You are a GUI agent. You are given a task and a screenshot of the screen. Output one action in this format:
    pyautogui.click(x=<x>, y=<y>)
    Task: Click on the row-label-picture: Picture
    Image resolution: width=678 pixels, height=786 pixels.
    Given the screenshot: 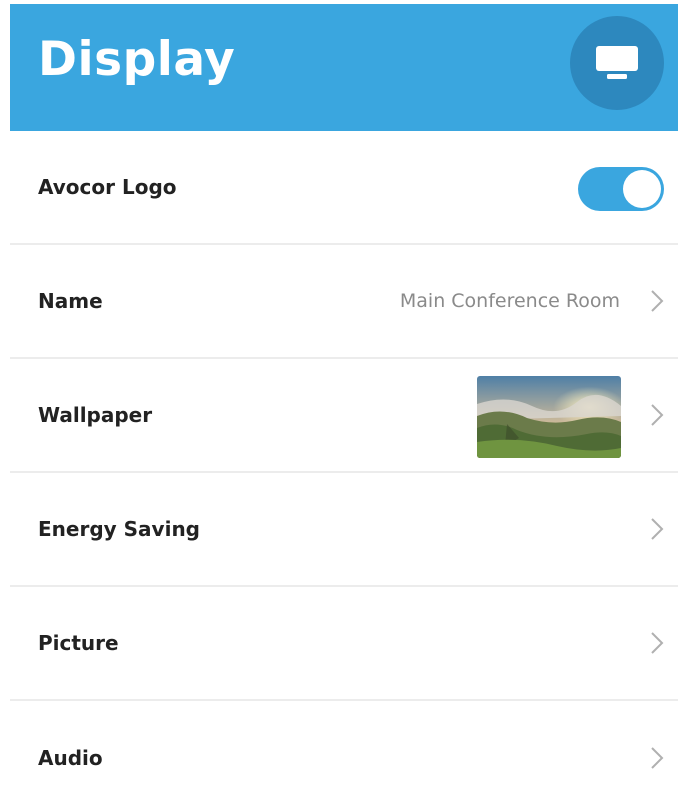 What is the action you would take?
    pyautogui.click(x=78, y=643)
    